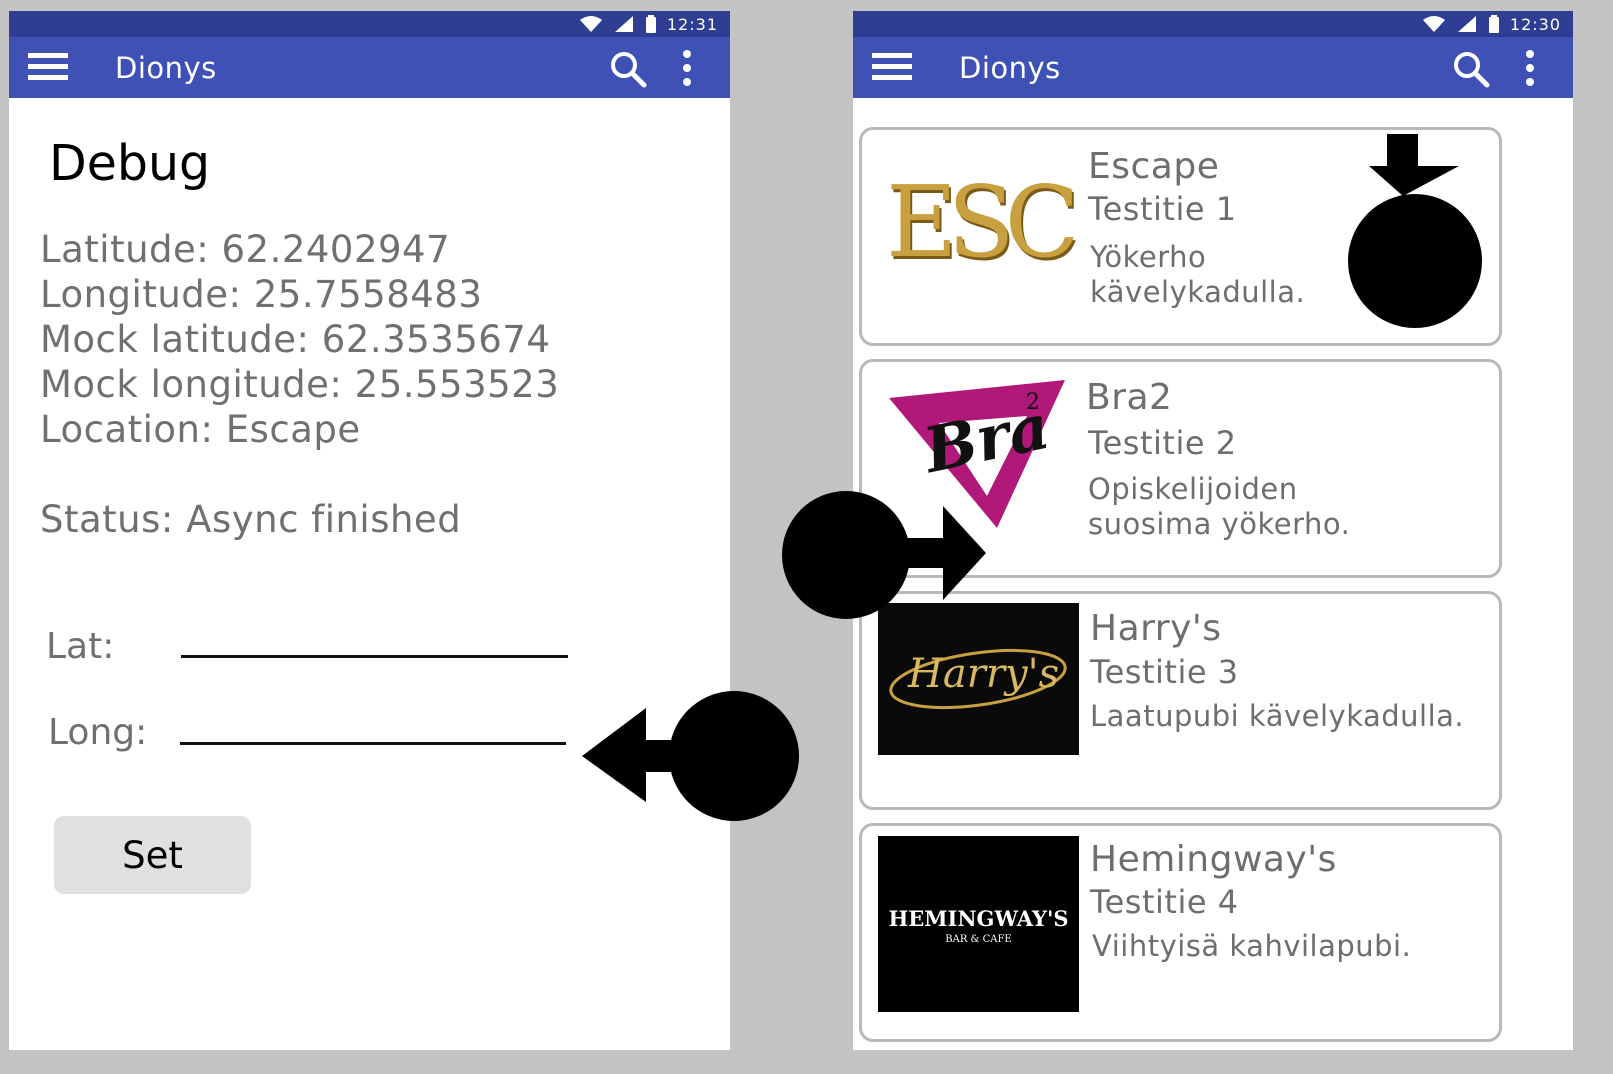  I want to click on status-time: 12:31, so click(692, 24).